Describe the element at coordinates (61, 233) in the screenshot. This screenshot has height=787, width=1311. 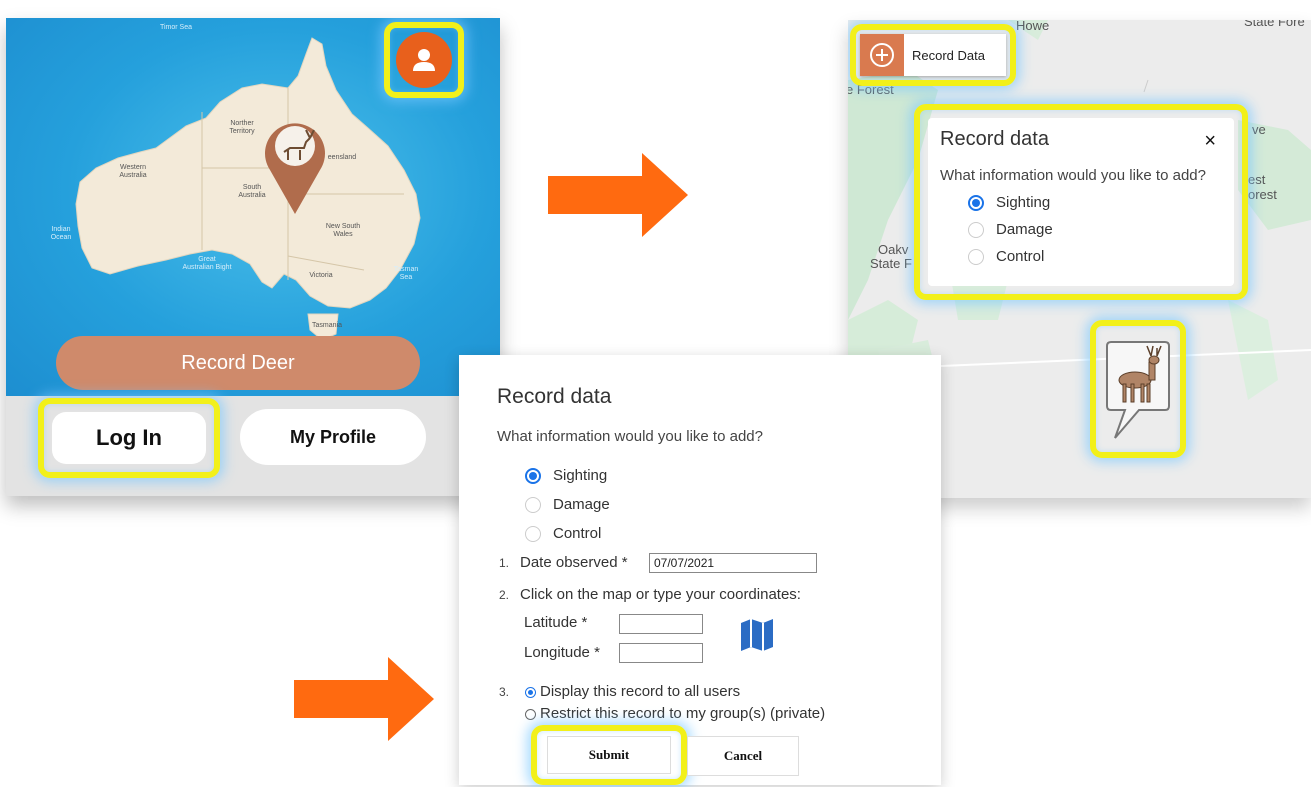
I see `map-label-indian-ocean: Indian Ocean` at that location.